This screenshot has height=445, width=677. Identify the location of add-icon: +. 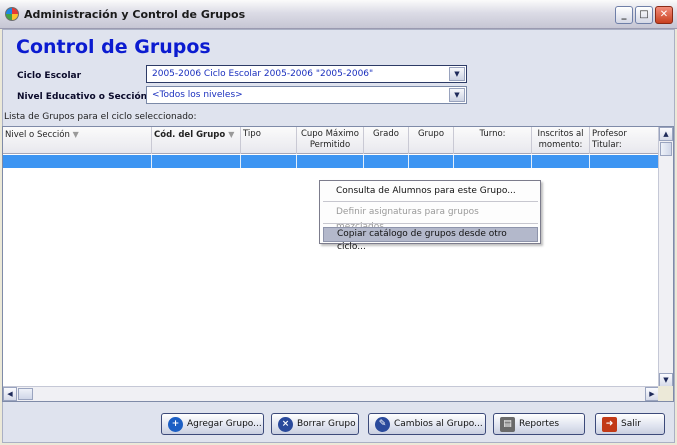
(175, 424).